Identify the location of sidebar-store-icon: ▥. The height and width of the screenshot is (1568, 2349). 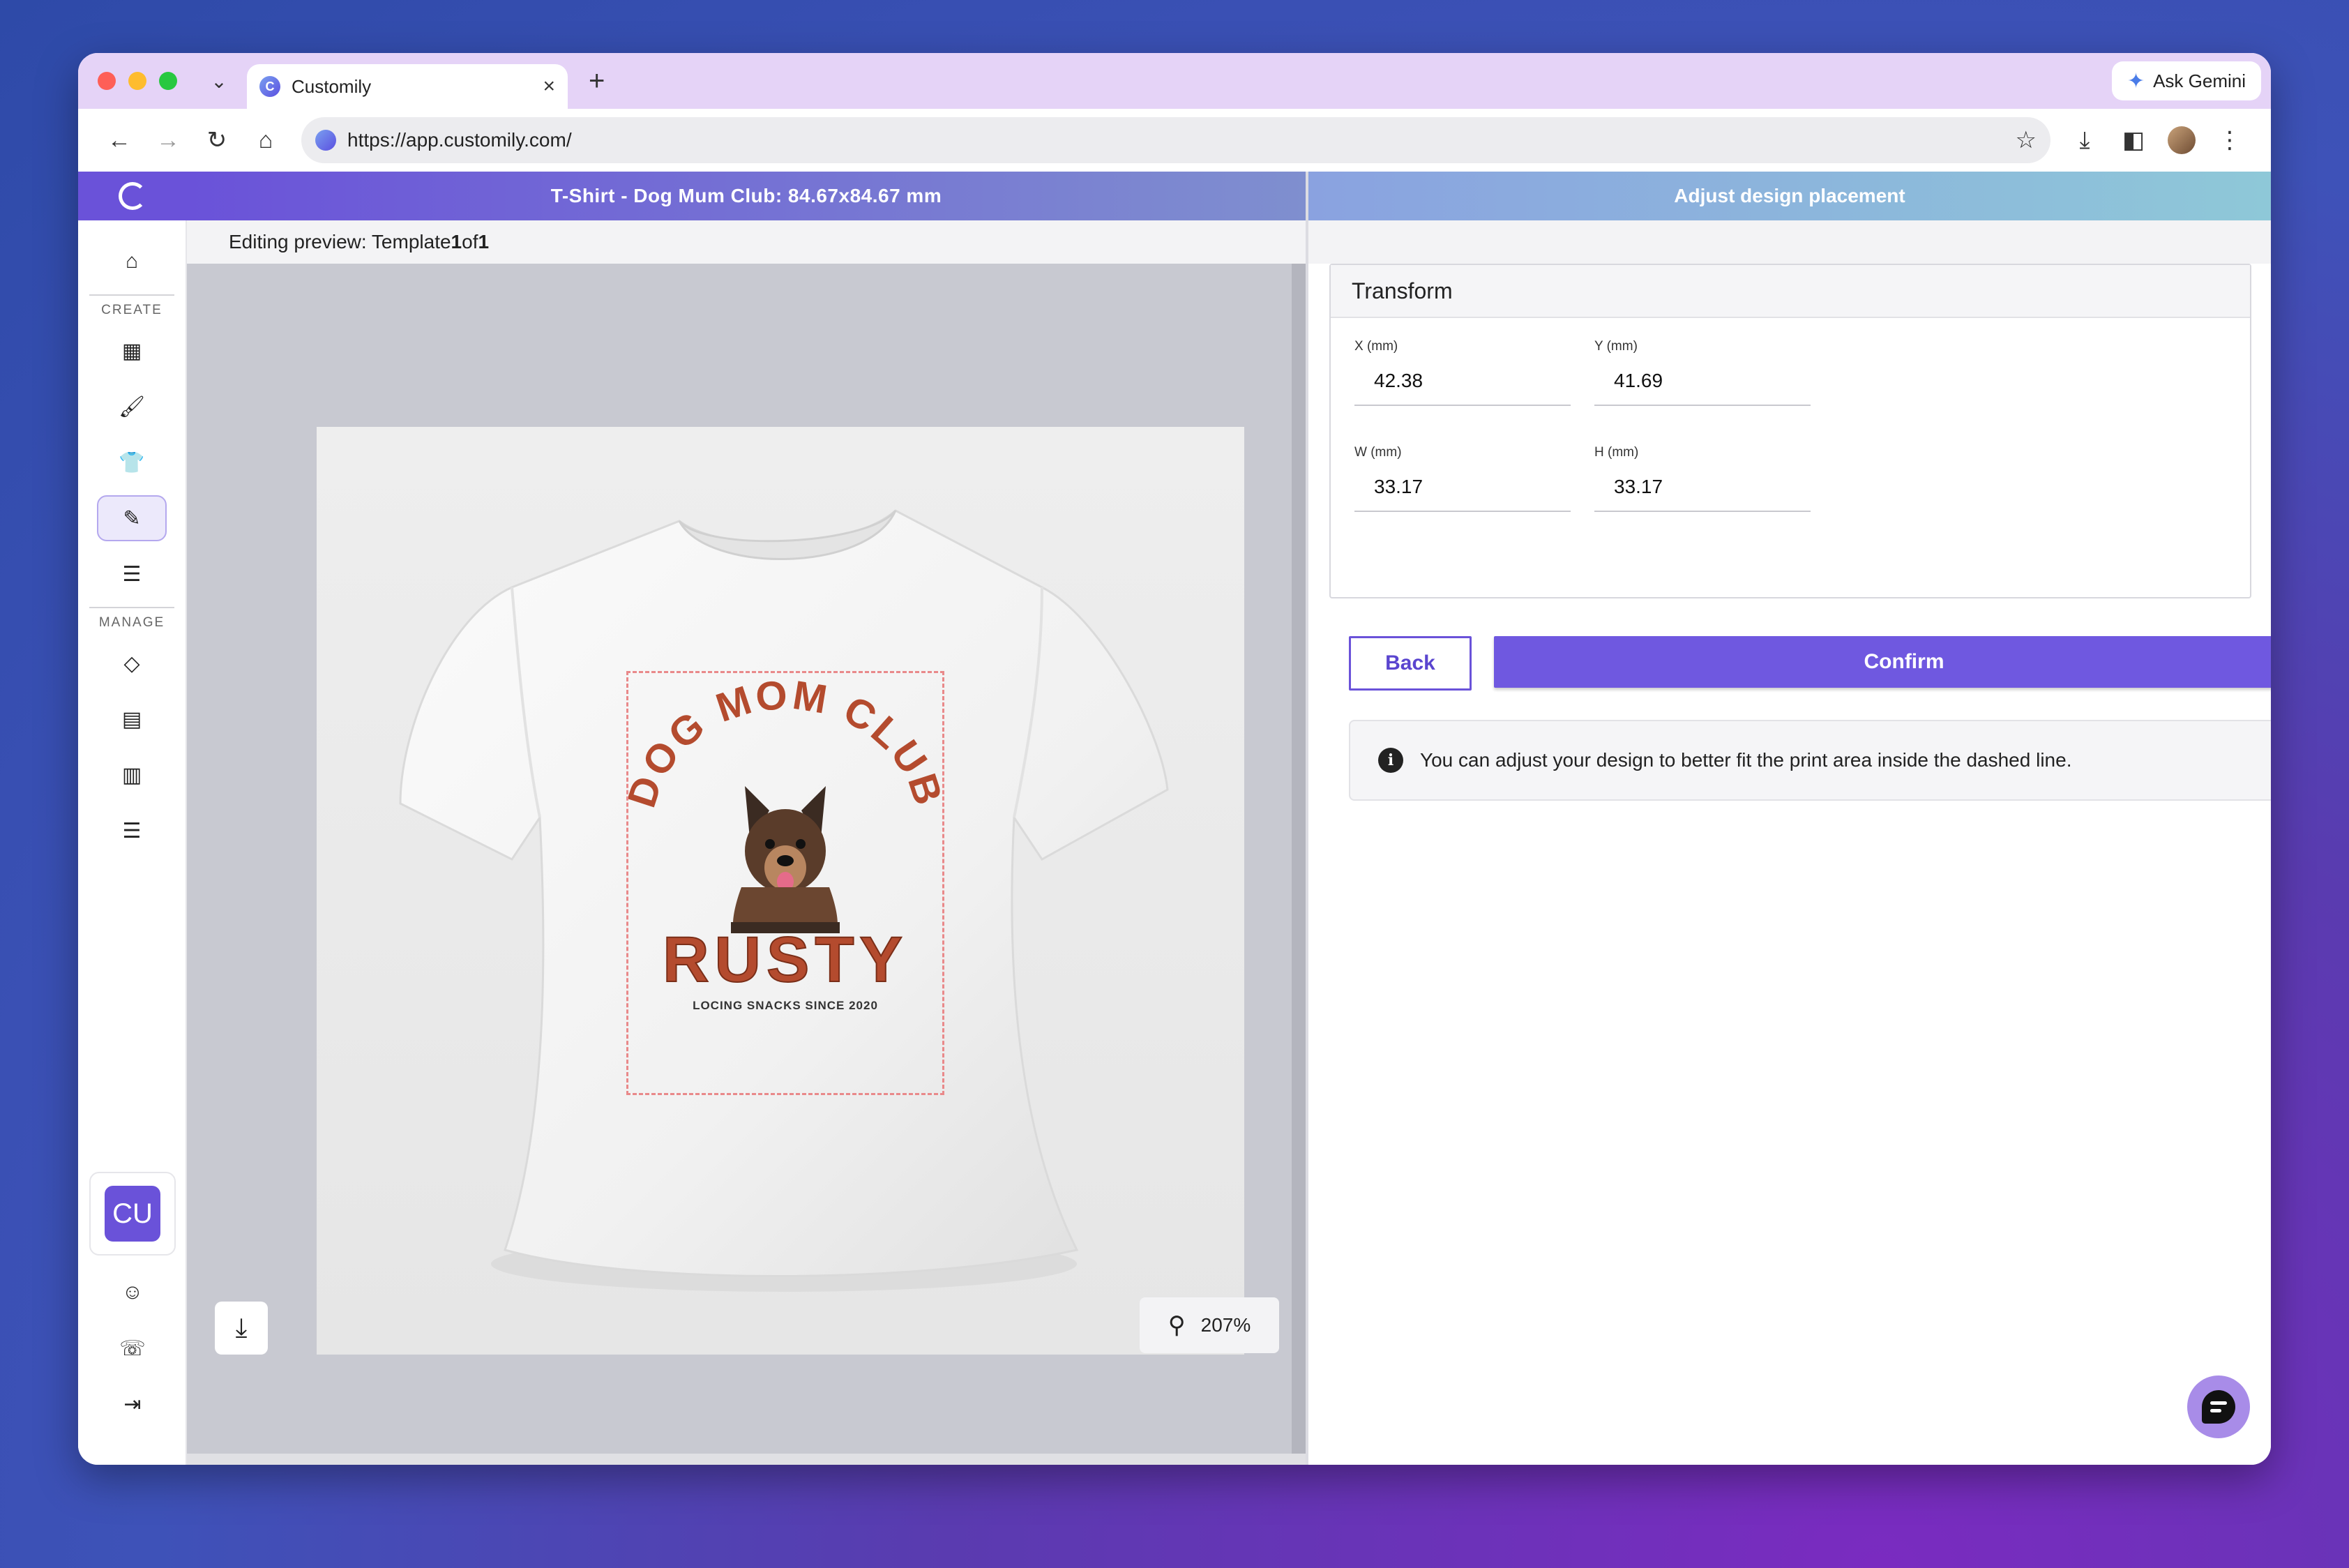
(132, 775).